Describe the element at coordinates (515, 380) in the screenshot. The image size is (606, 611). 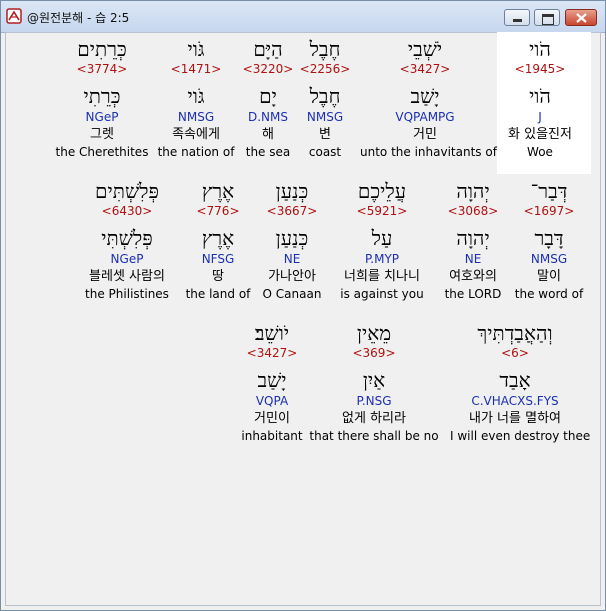
I see `hebrew-lexeme: אָבַד` at that location.